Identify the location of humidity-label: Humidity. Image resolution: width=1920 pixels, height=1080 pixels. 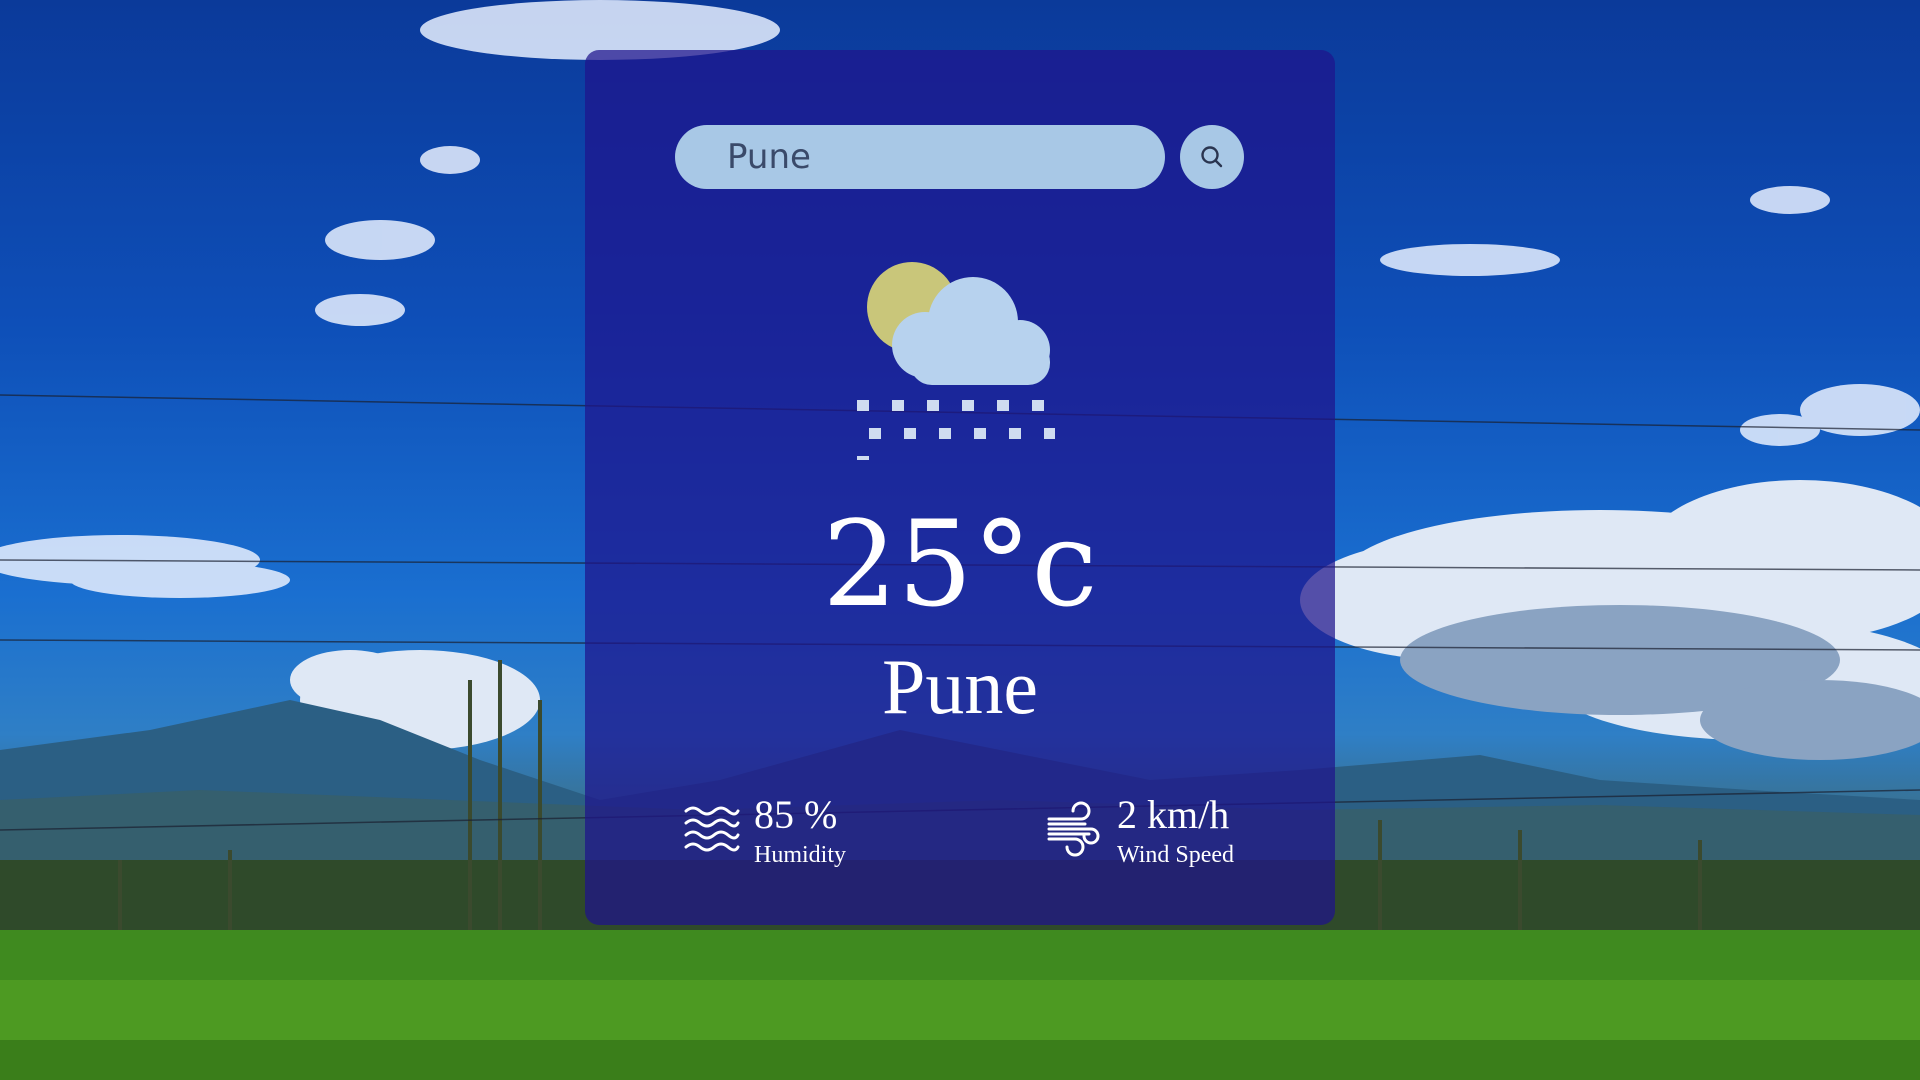
(800, 855).